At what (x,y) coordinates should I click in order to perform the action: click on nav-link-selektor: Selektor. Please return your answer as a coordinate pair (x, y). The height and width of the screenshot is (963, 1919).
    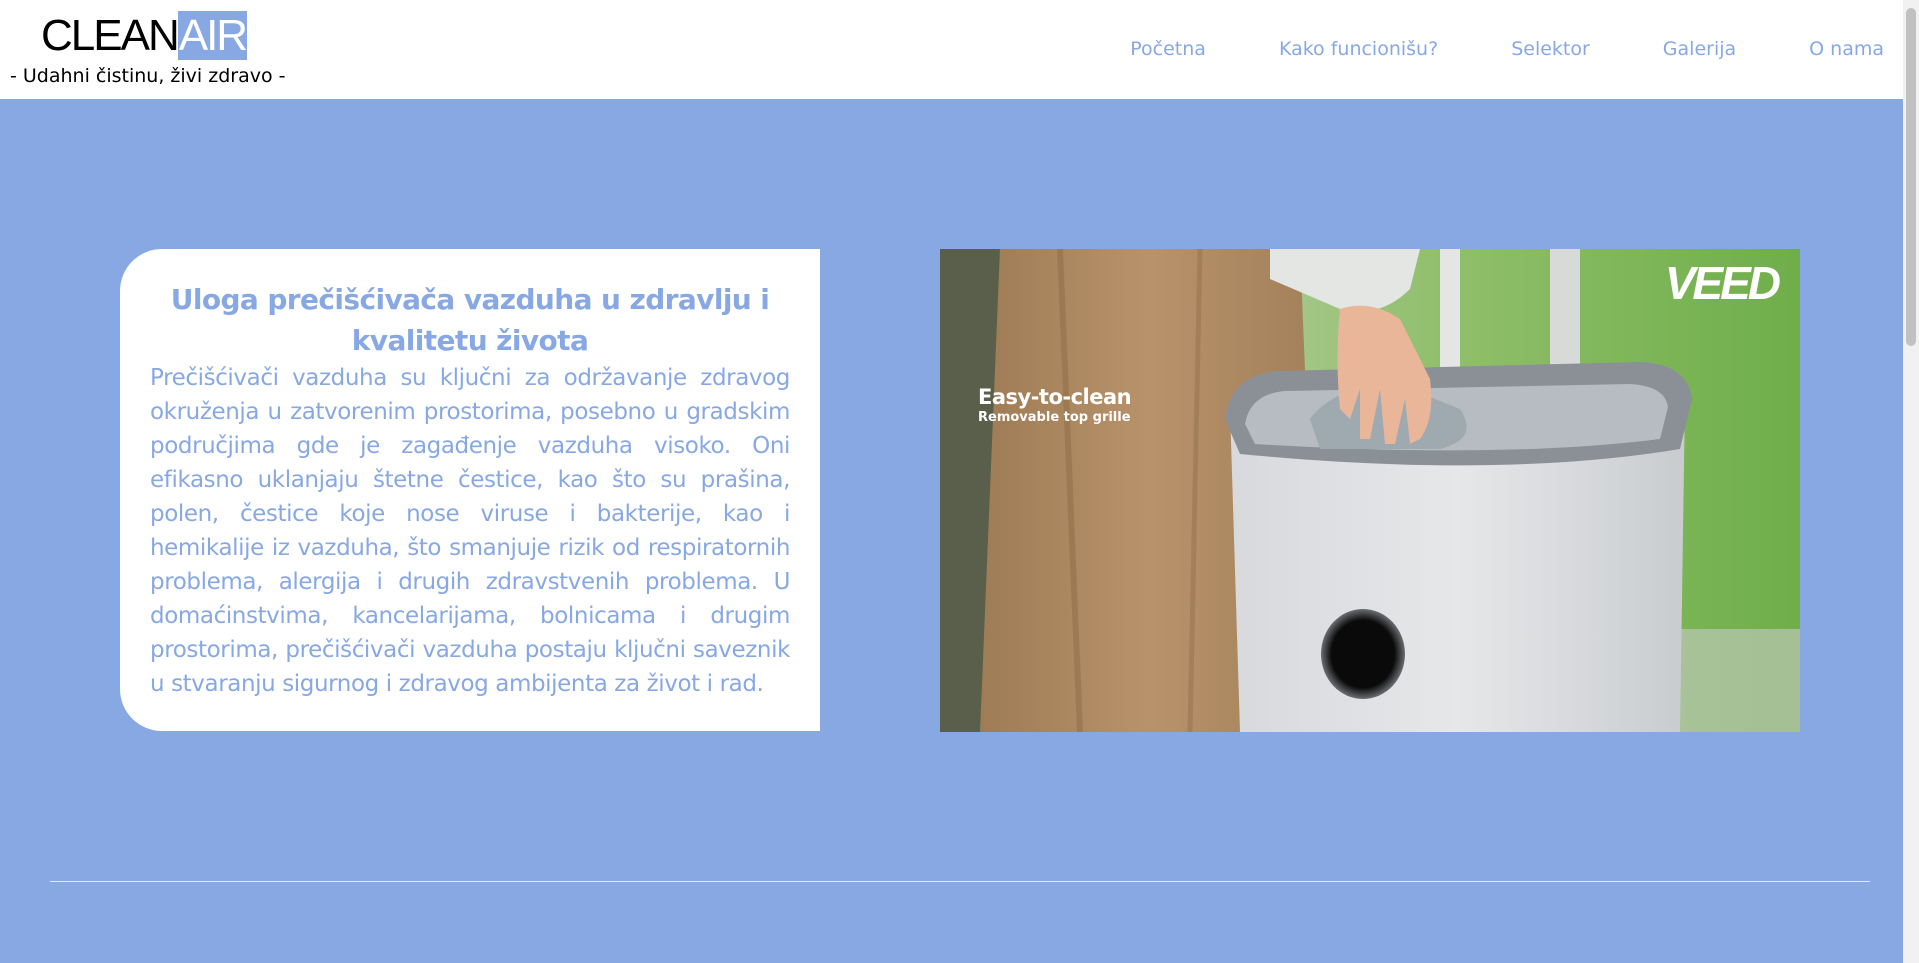
    Looking at the image, I should click on (1550, 49).